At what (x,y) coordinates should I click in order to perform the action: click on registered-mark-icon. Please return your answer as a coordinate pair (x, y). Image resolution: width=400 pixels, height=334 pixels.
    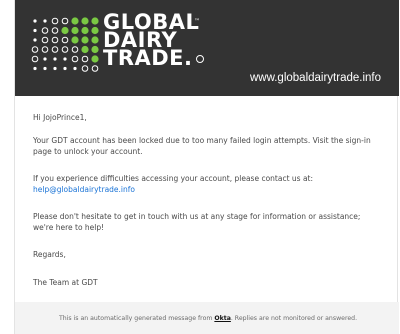
    Looking at the image, I should click on (199, 59).